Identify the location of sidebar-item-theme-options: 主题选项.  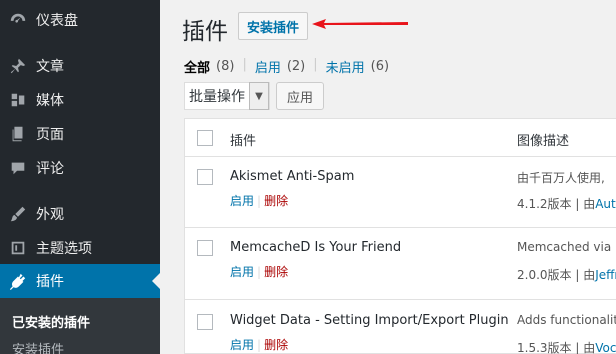
(80, 248).